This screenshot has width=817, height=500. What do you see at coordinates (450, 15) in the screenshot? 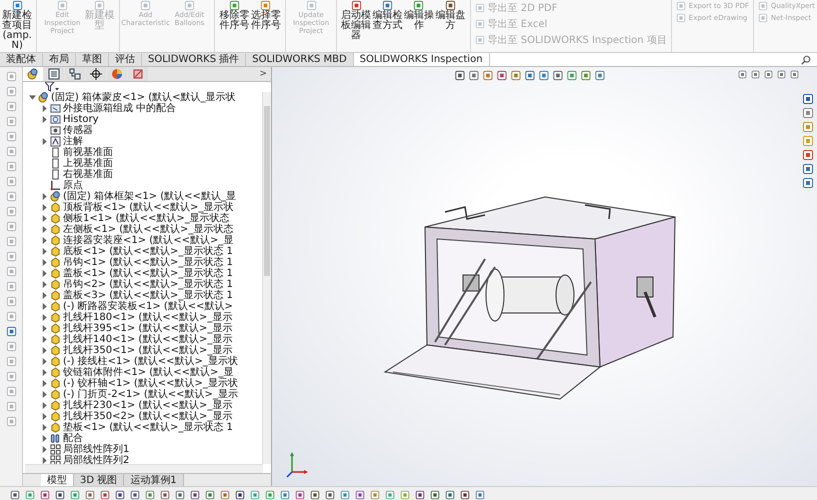
I see `ribbon-button: 编辑盘方` at bounding box center [450, 15].